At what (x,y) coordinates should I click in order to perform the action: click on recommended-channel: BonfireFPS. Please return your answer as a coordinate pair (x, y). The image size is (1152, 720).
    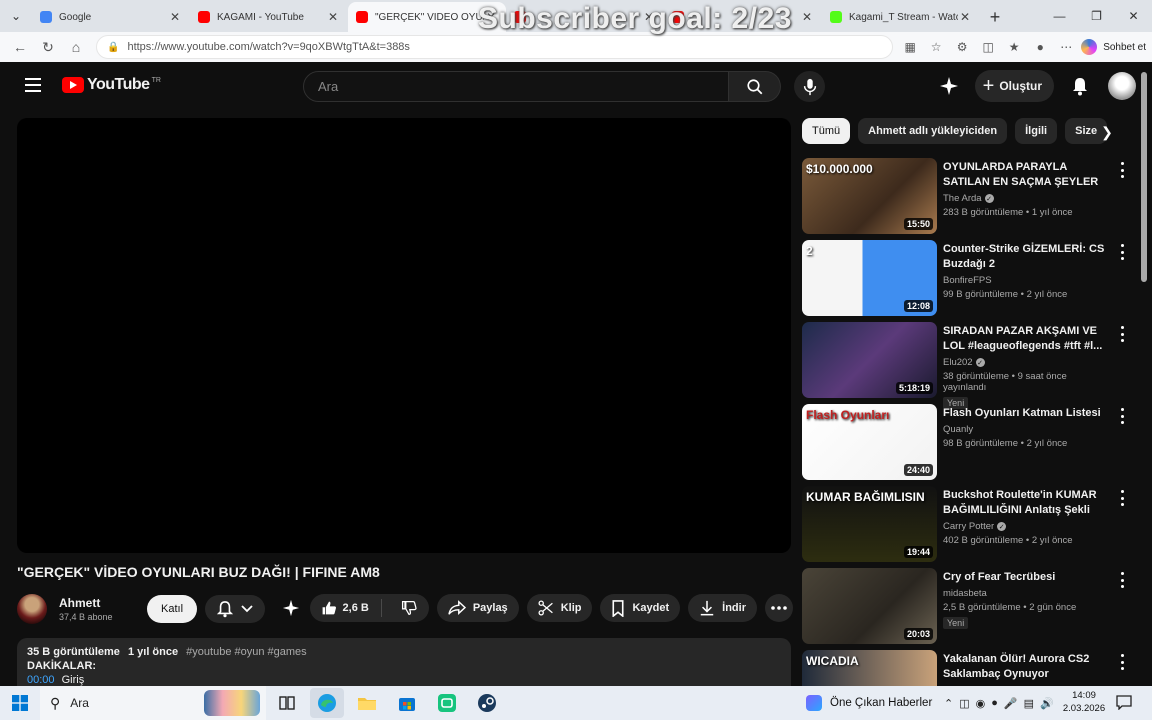
    Looking at the image, I should click on (967, 280).